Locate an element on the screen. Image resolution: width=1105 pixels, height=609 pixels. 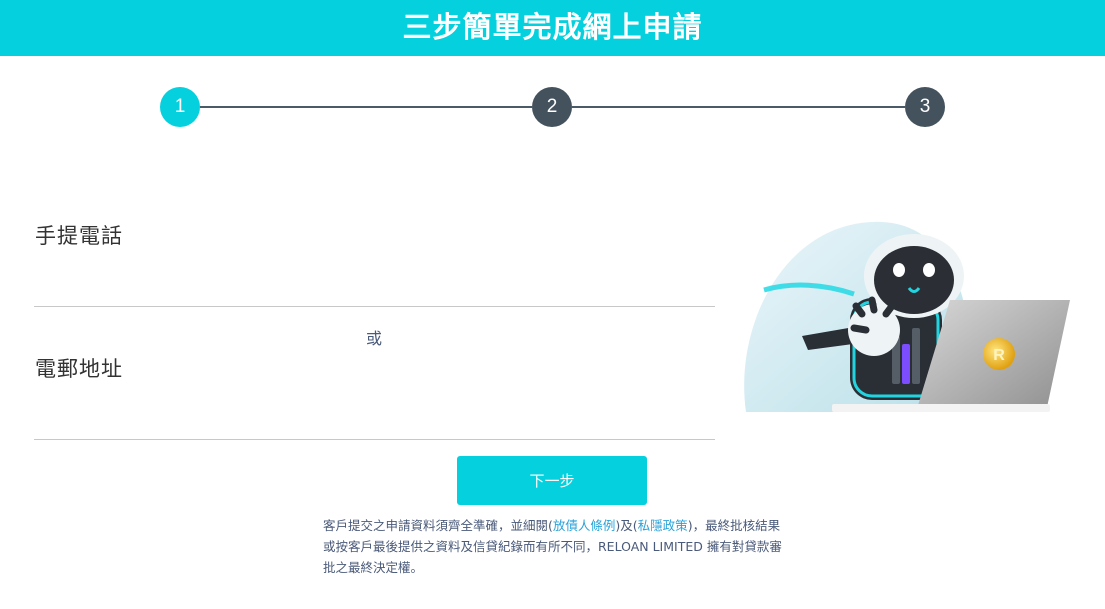
disclaimer-part-1: 客戶提交之申請資料須齊全準確，並細閱( is located at coordinates (438, 525).